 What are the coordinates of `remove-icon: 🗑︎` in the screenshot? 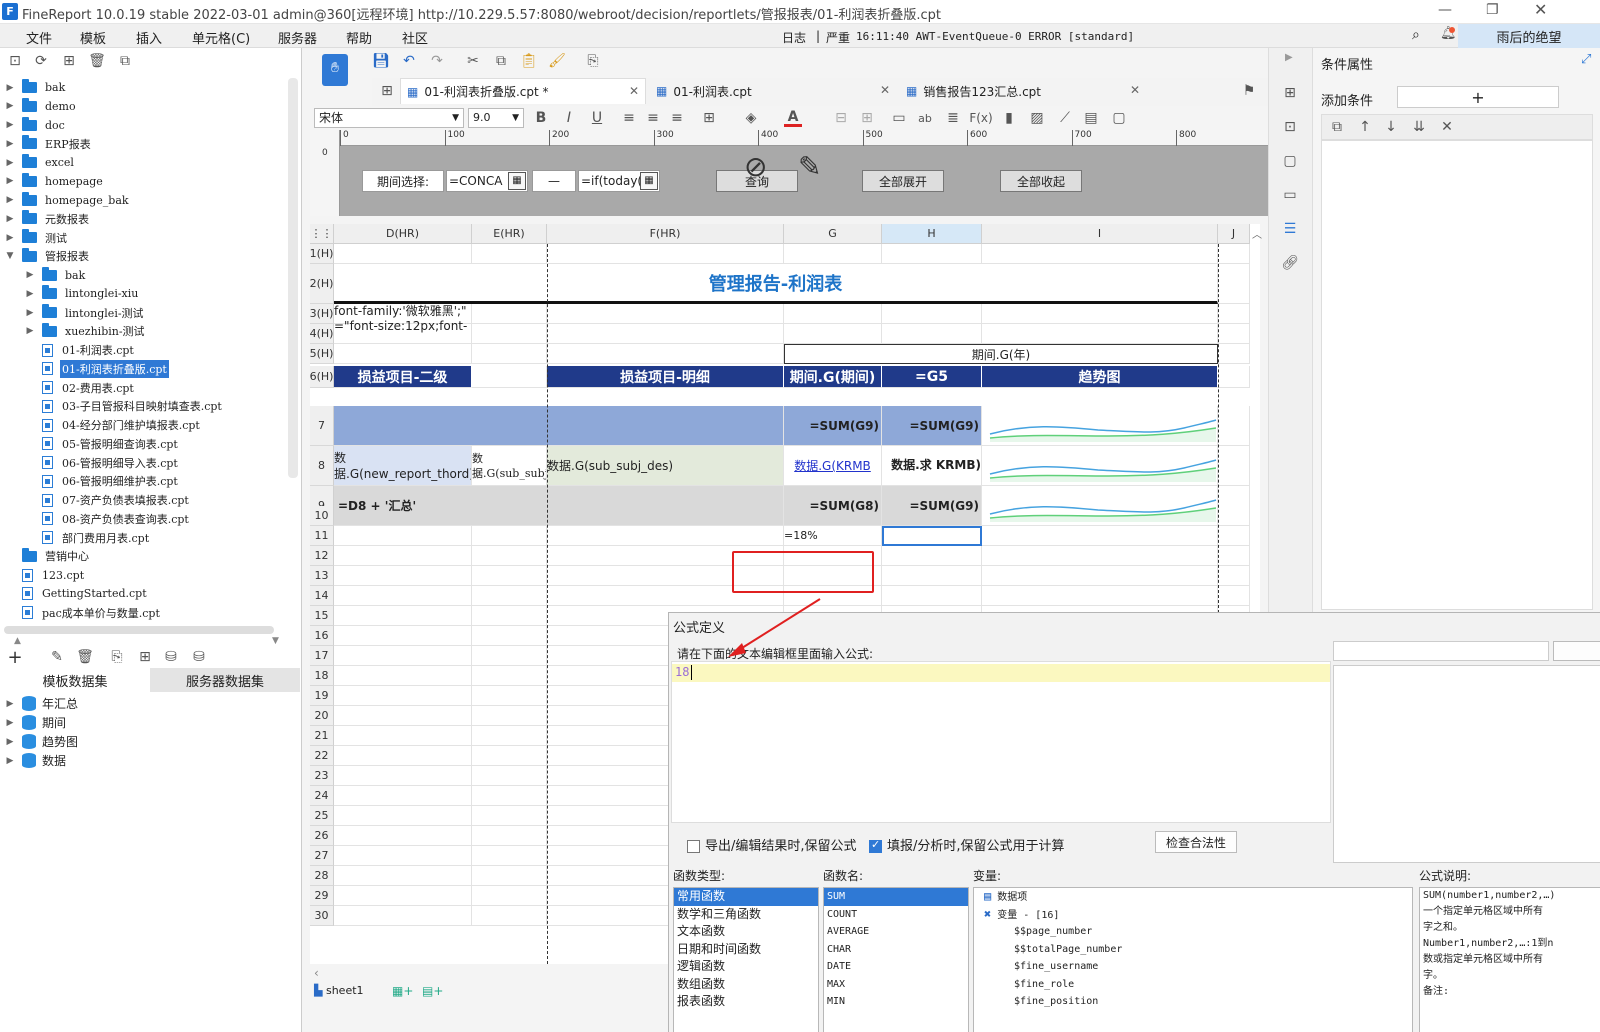 It's located at (85, 657).